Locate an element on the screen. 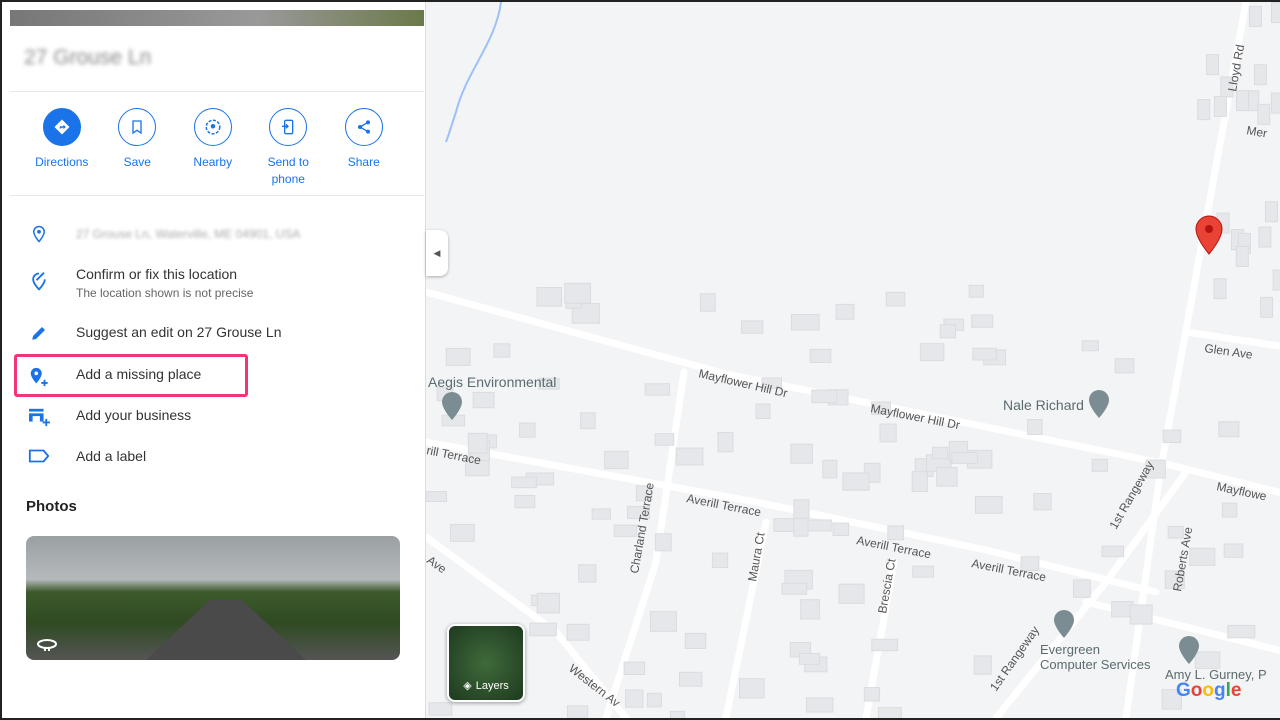  place-label: Nale Richard is located at coordinates (1043, 405).